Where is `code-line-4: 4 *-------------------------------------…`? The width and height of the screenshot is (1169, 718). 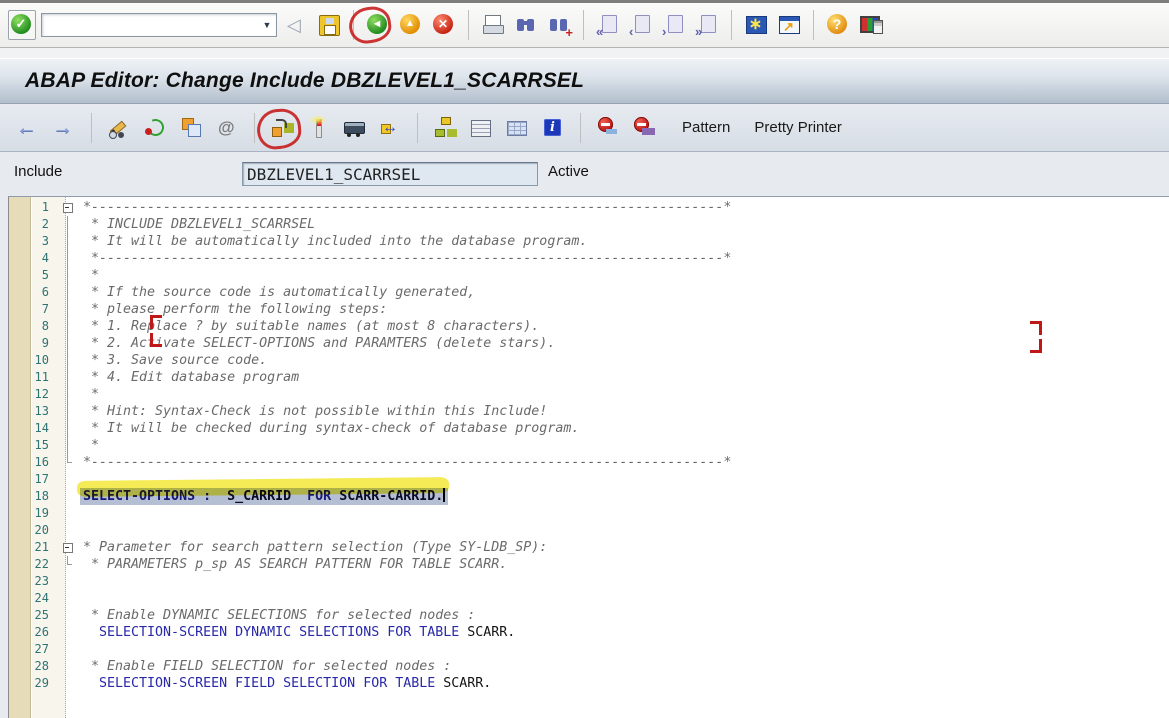
code-line-4: 4 *-------------------------------------… is located at coordinates (589, 258).